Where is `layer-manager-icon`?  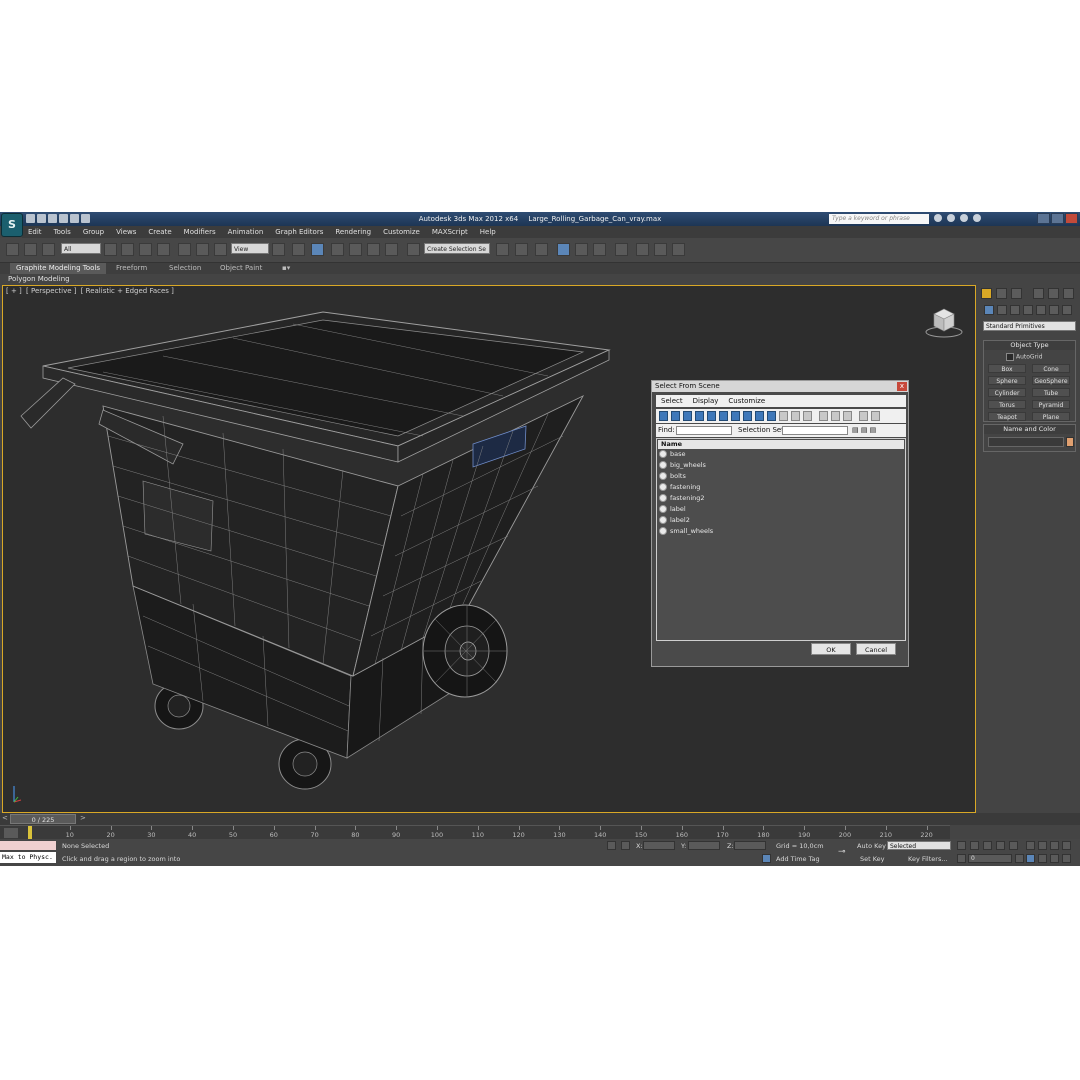
layer-manager-icon is located at coordinates (541, 249).